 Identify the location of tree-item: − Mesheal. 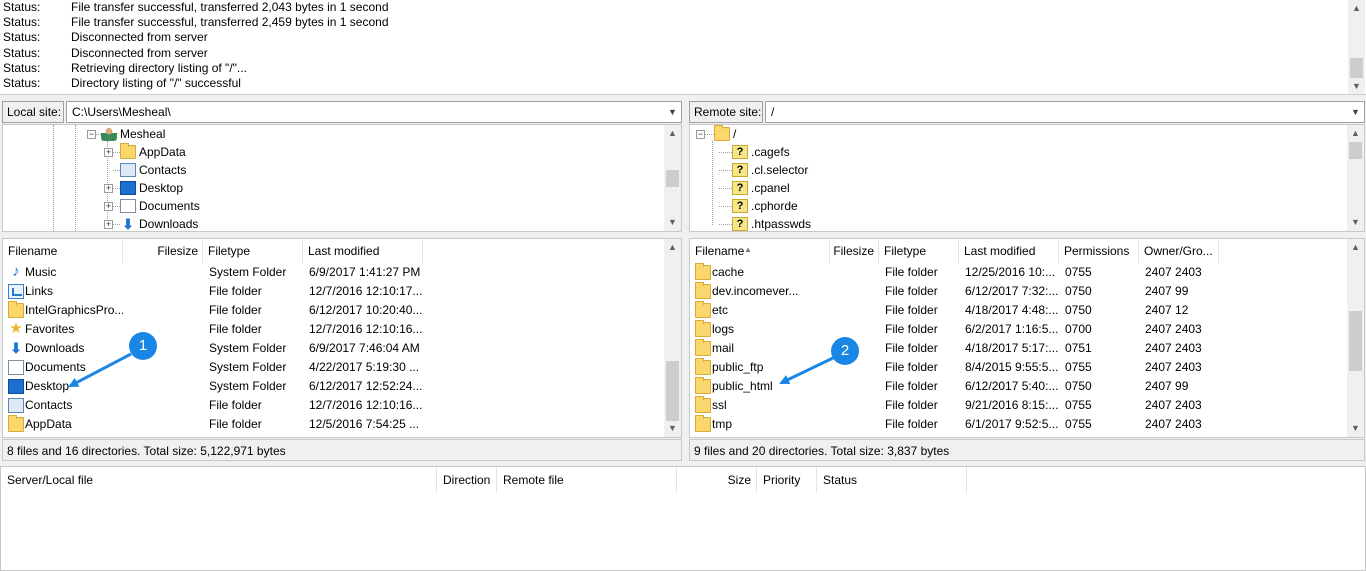
(323, 134).